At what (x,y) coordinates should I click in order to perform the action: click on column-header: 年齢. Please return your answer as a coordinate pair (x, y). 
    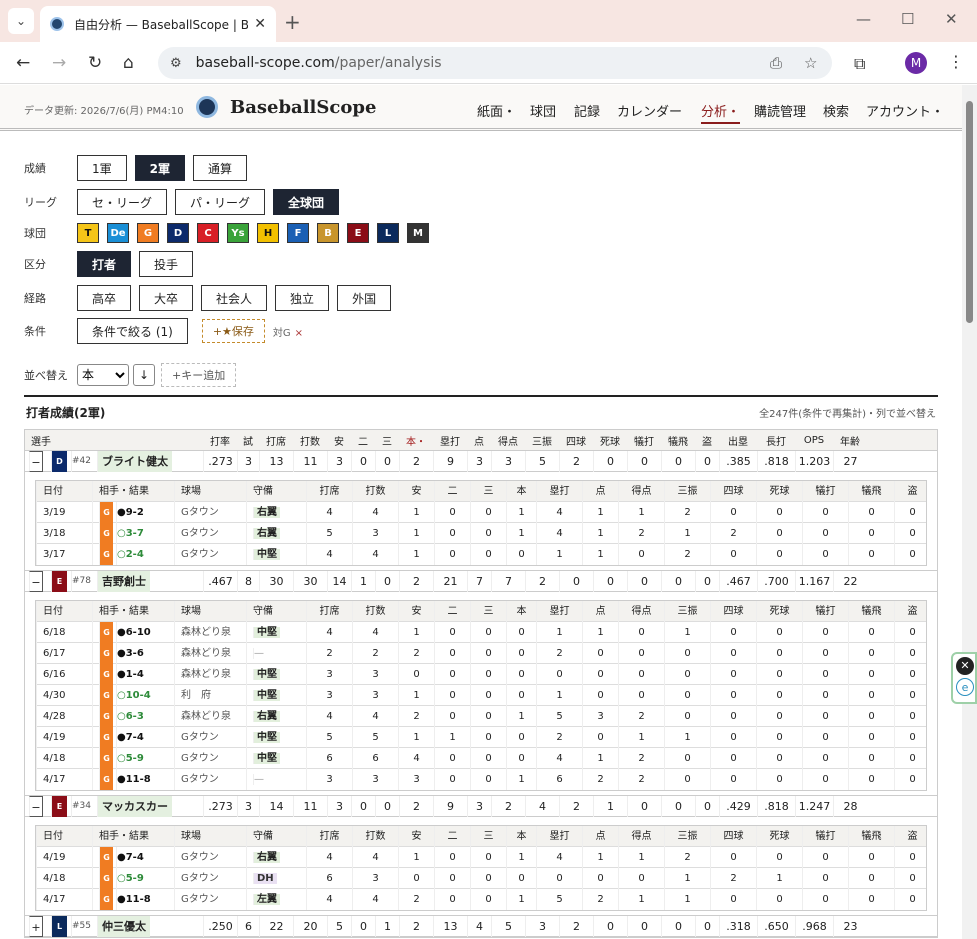
    Looking at the image, I should click on (850, 440).